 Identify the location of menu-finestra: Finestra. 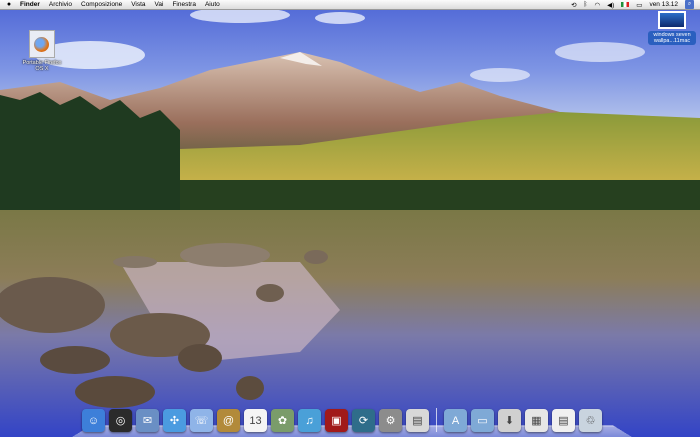
(183, 4).